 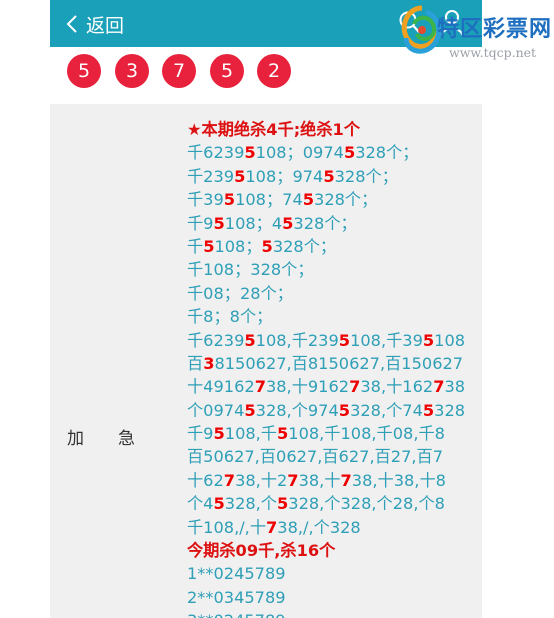 What do you see at coordinates (132, 71) in the screenshot?
I see `result-ball: 3` at bounding box center [132, 71].